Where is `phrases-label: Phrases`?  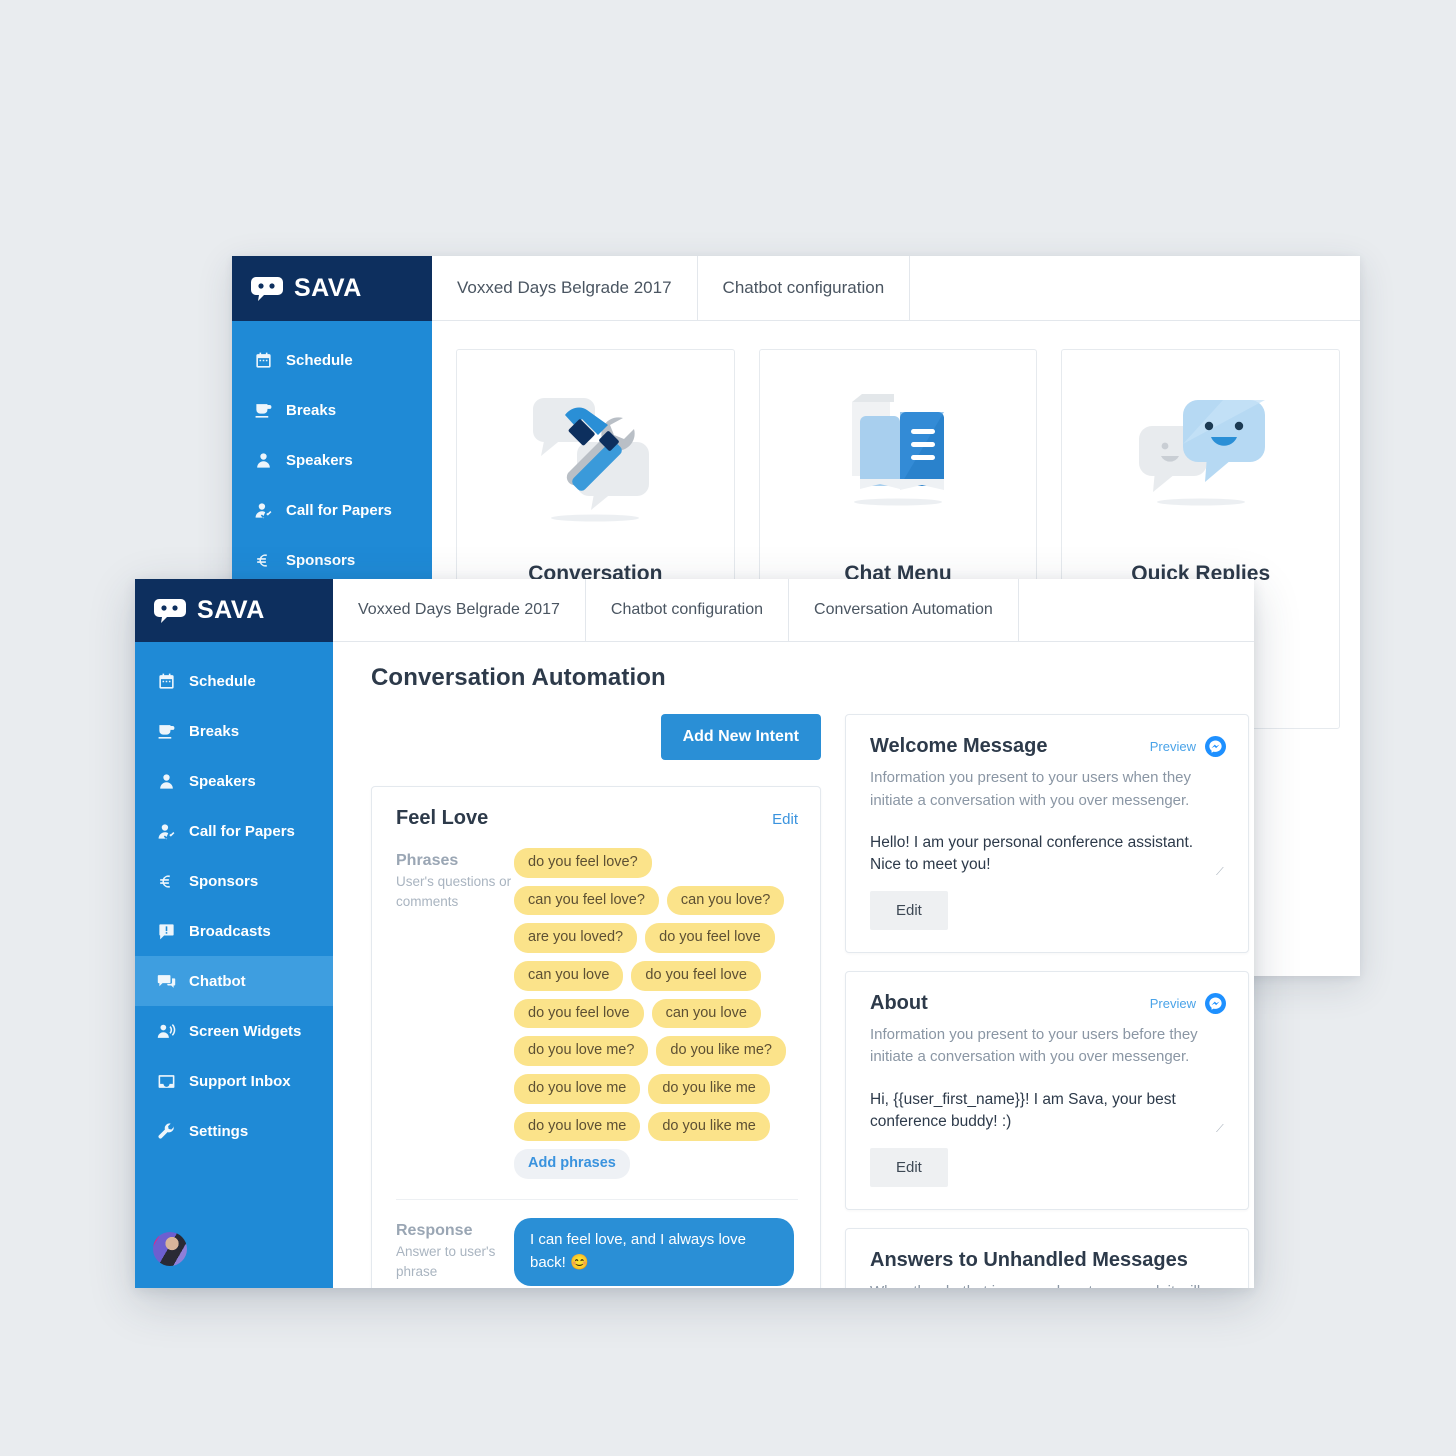 phrases-label: Phrases is located at coordinates (427, 860).